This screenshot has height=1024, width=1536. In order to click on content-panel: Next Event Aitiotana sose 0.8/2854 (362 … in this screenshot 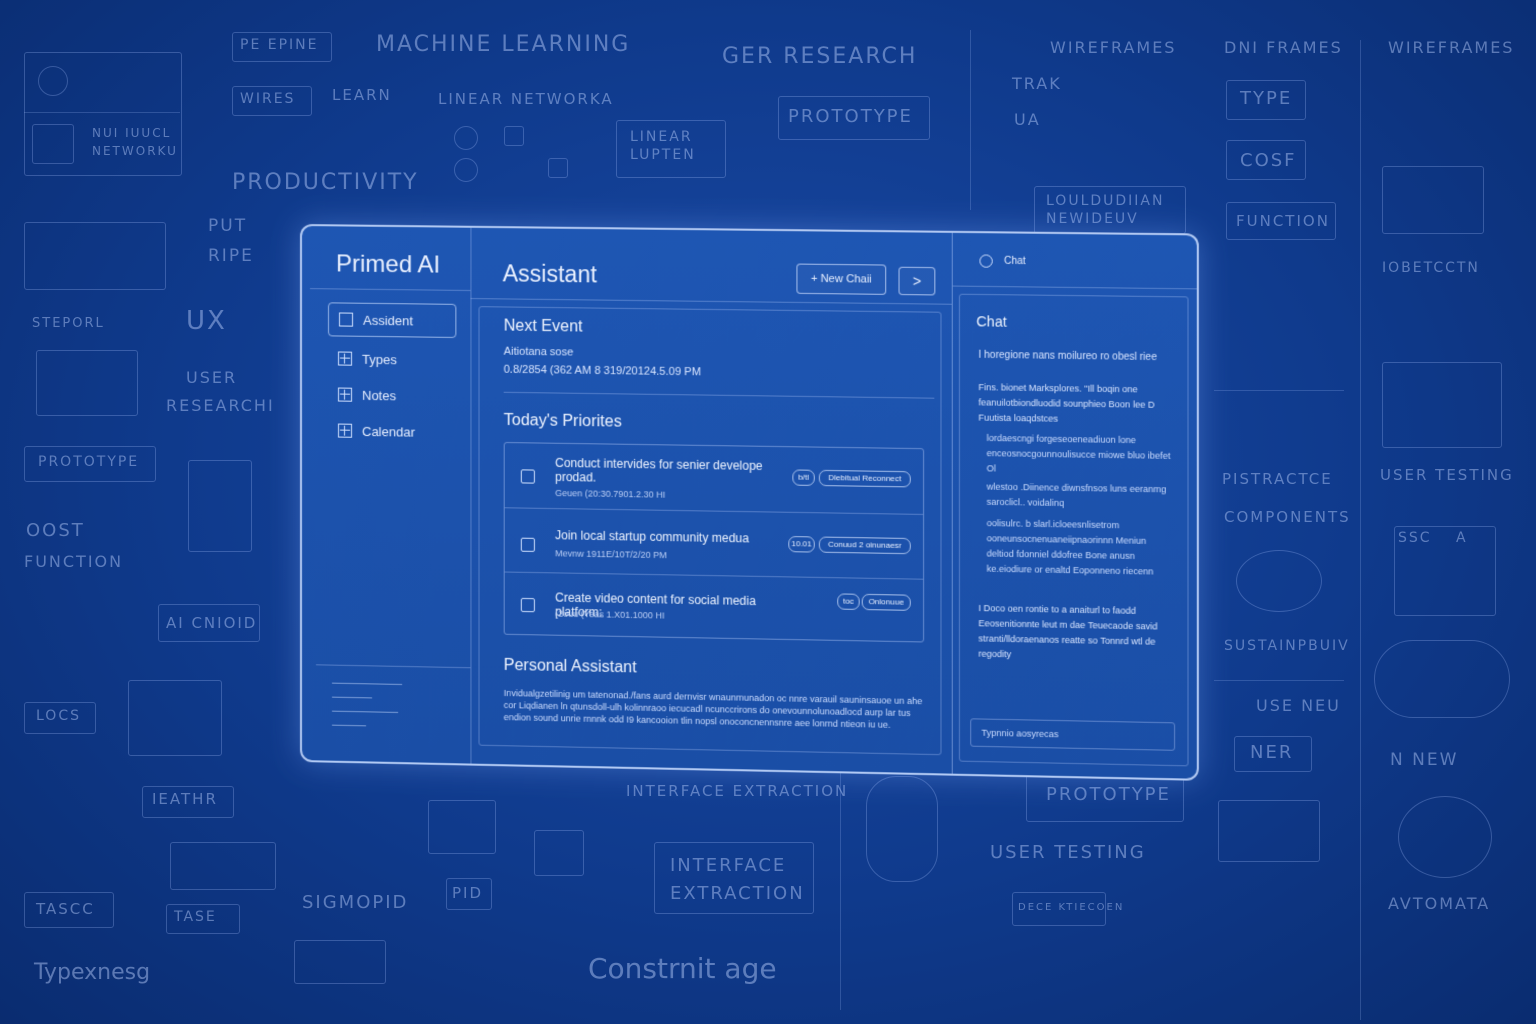, I will do `click(710, 530)`.